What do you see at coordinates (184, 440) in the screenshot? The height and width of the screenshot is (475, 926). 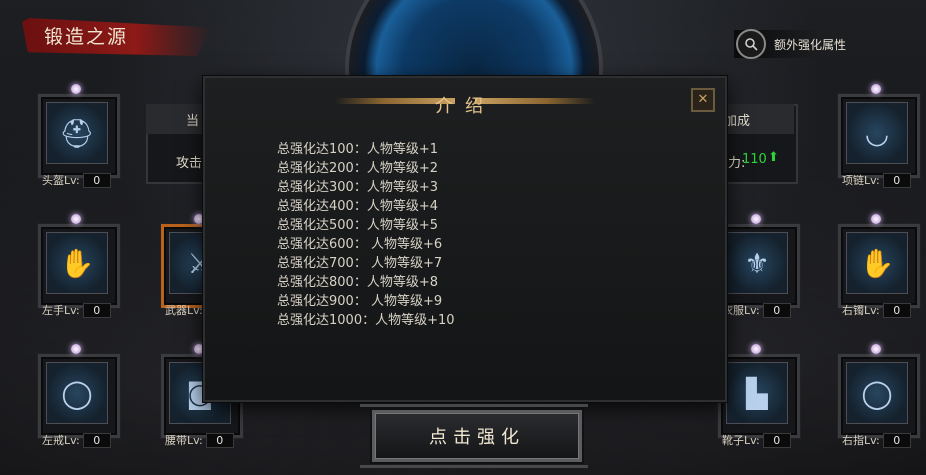 I see `slot-label: 腰带Lv:` at bounding box center [184, 440].